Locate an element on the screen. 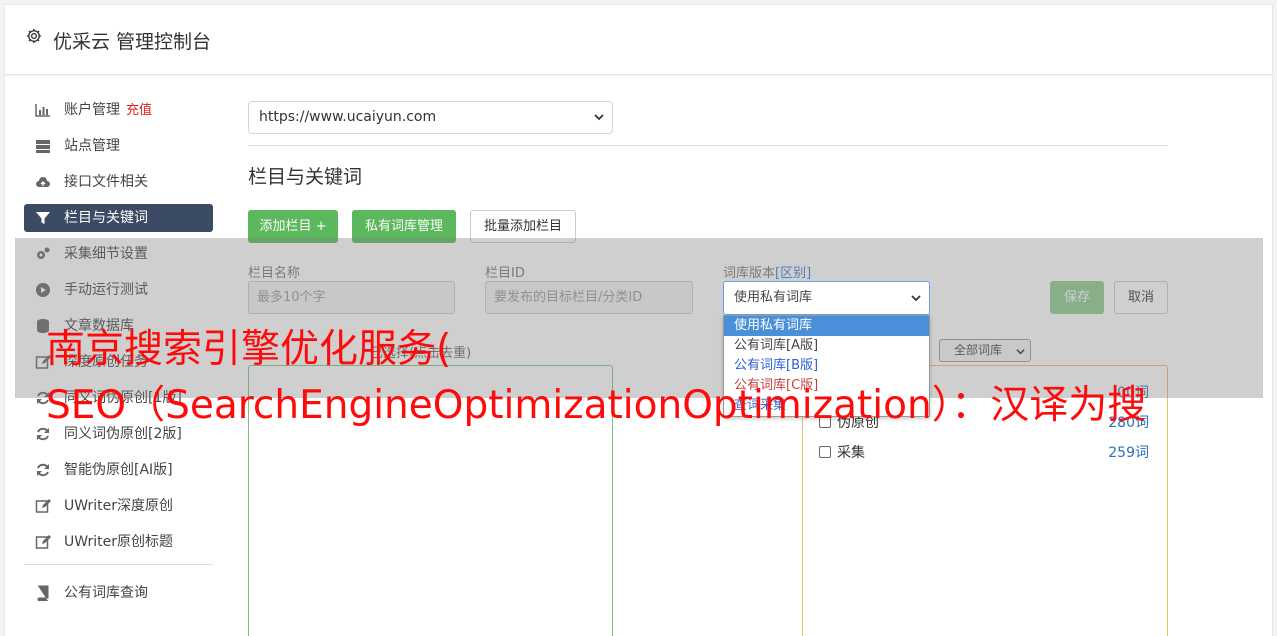 Image resolution: width=1277 pixels, height=636 pixels. site-select-value: https://www.ucaiyun.com is located at coordinates (348, 117).